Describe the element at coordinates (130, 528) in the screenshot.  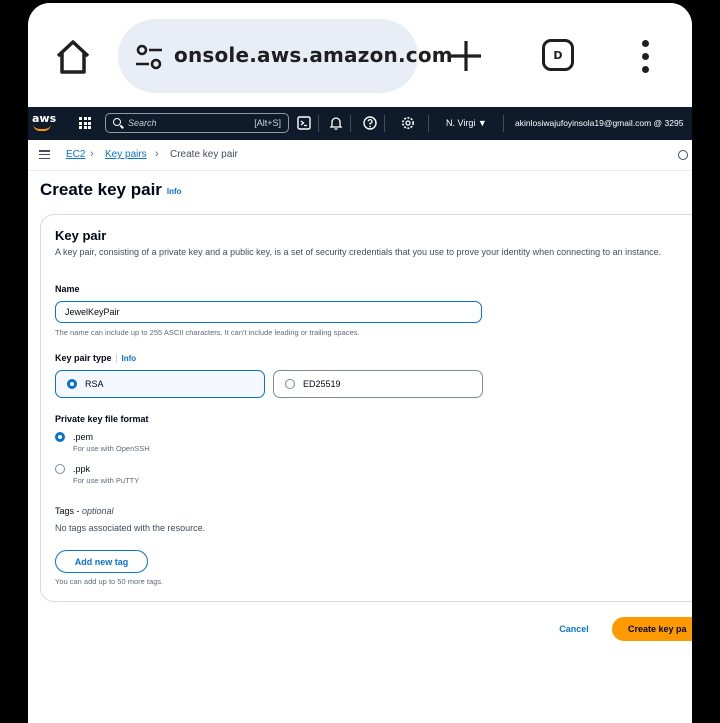
I see `tags-empty-text: No tags associated with the resource.` at that location.